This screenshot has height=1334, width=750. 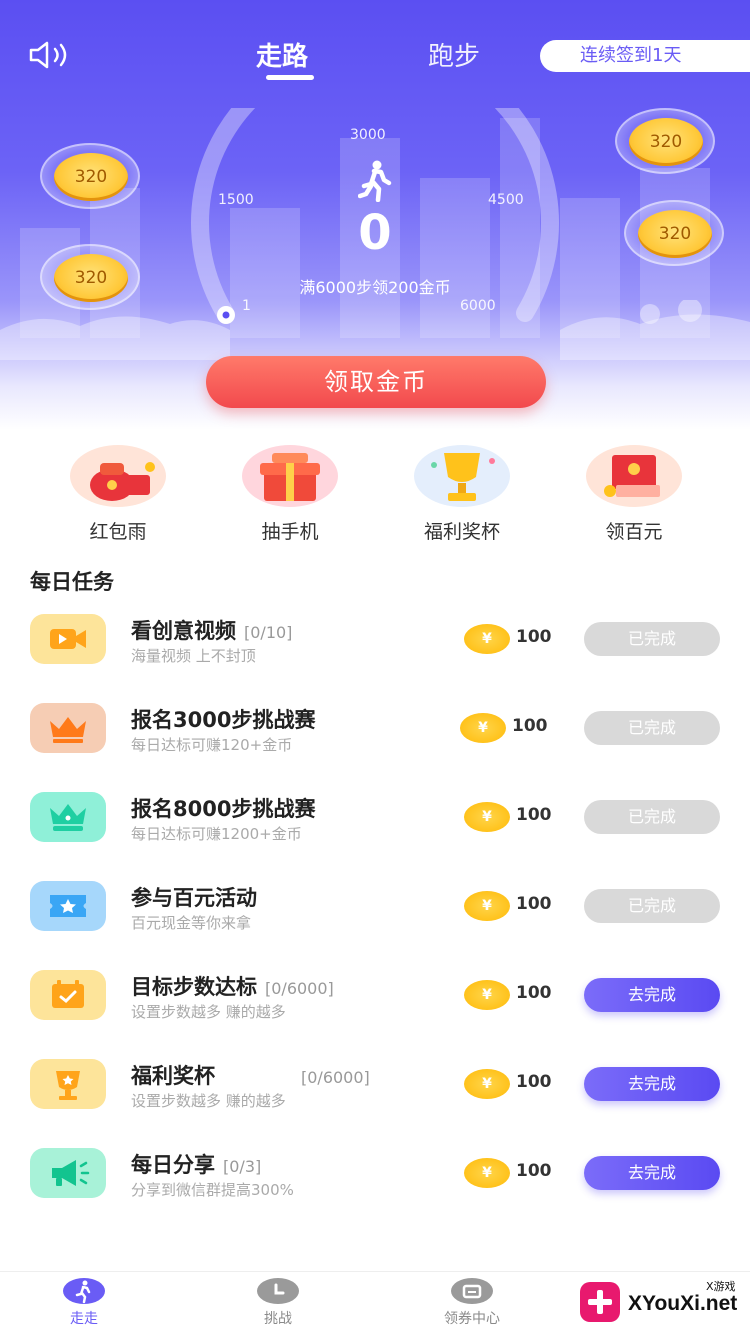 What do you see at coordinates (250, 1076) in the screenshot?
I see `task-title: 福利奖杯 [0/6000]` at bounding box center [250, 1076].